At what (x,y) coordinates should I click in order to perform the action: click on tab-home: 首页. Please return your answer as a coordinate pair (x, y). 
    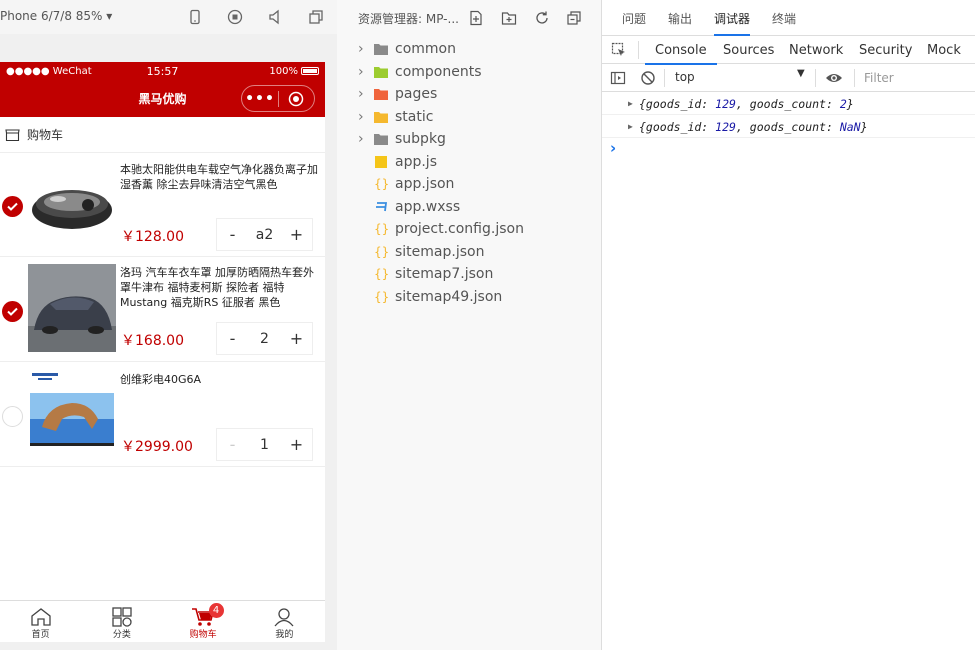
    Looking at the image, I should click on (40, 621).